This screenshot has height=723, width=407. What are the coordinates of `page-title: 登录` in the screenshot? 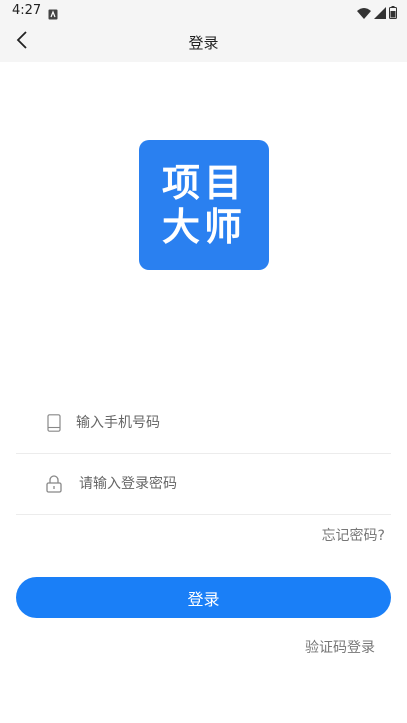 It's located at (203, 43).